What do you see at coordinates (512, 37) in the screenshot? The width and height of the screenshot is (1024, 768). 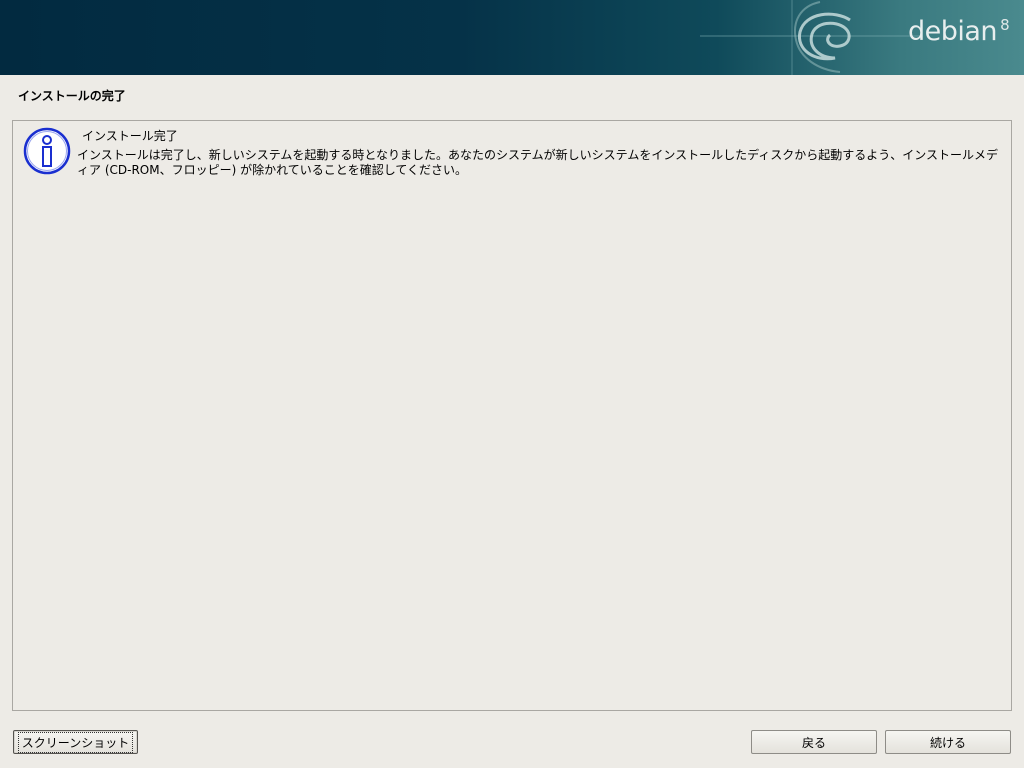 I see `header-banner: debian 8` at bounding box center [512, 37].